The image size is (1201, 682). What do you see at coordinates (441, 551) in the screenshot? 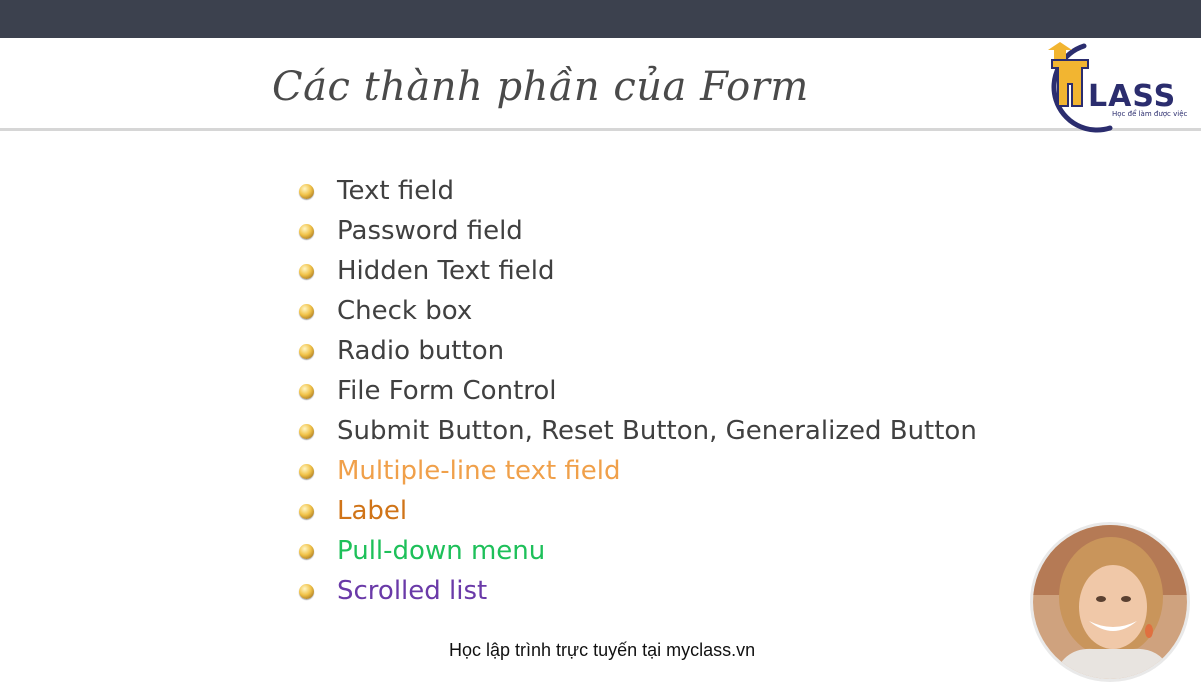
I see `list-item-label: Pull-down menu` at bounding box center [441, 551].